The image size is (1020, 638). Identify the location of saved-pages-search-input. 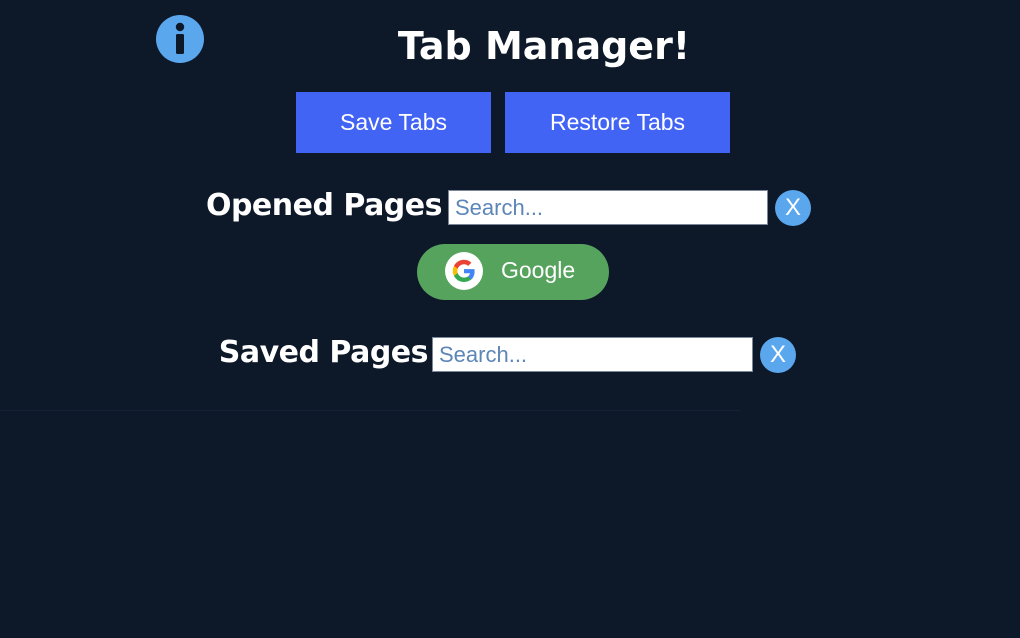
(592, 354).